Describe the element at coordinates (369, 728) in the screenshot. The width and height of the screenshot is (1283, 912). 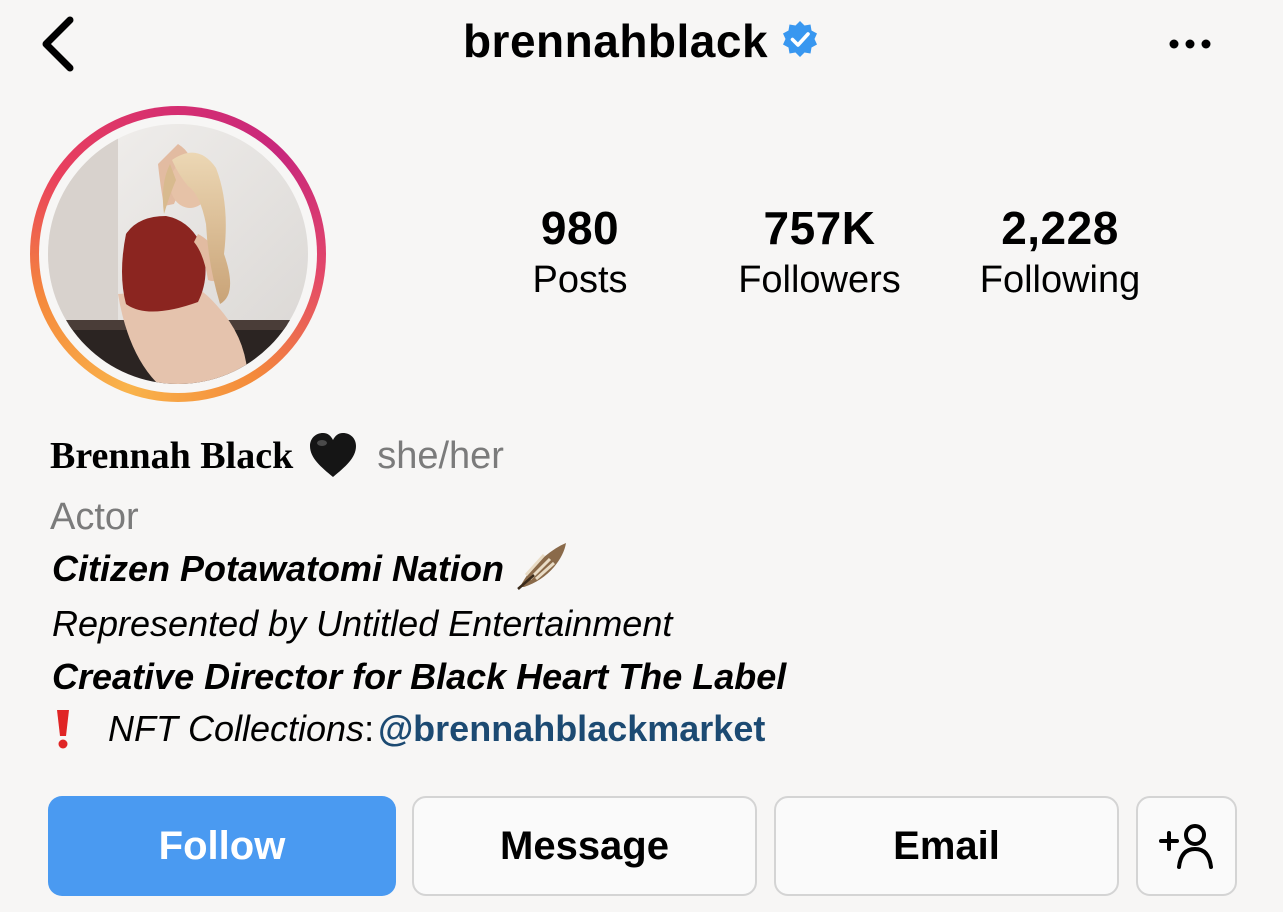
I see `nft-colon: :` at that location.